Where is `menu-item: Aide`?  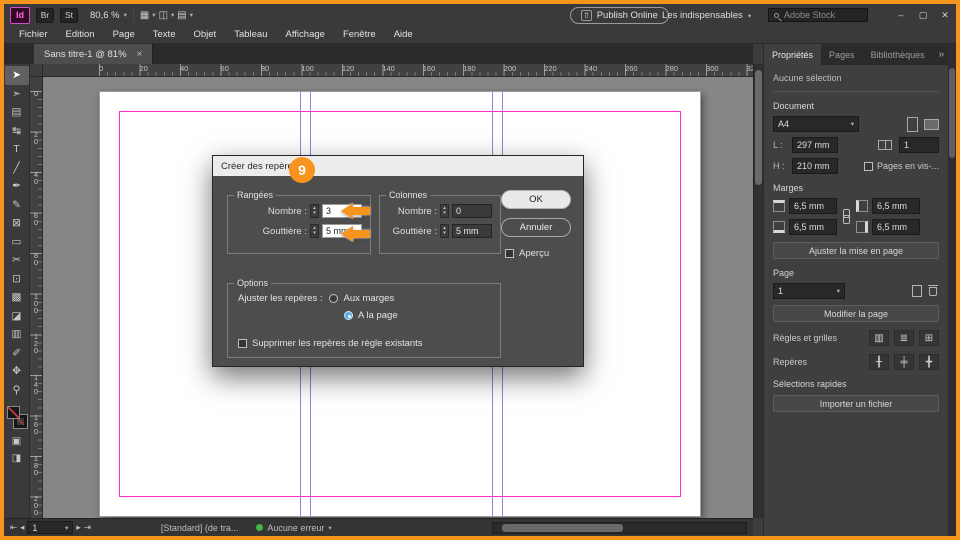 menu-item: Aide is located at coordinates (403, 34).